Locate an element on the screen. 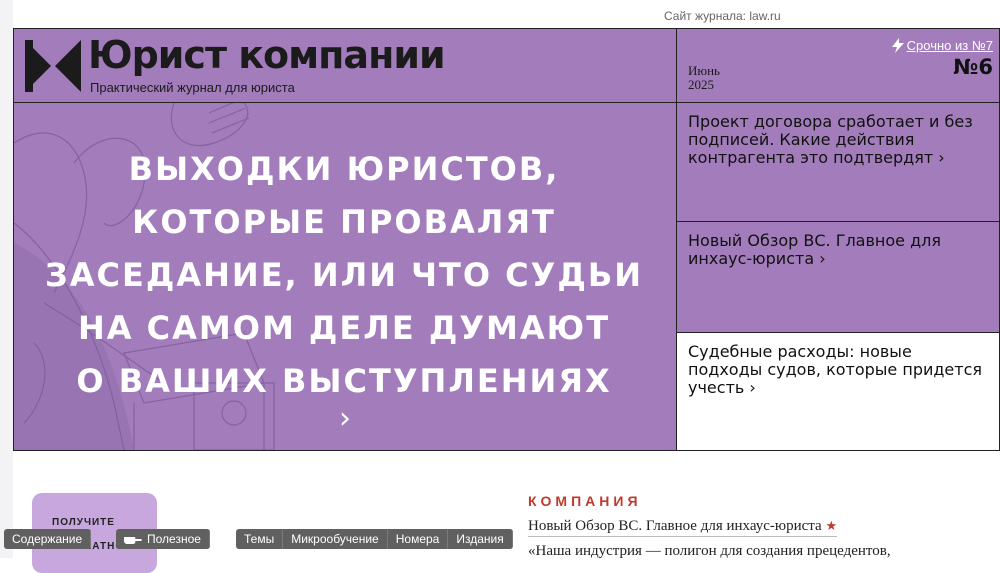 Image resolution: width=1000 pixels, height=573 pixels. hero-title-line: на самом деле думают is located at coordinates (344, 328).